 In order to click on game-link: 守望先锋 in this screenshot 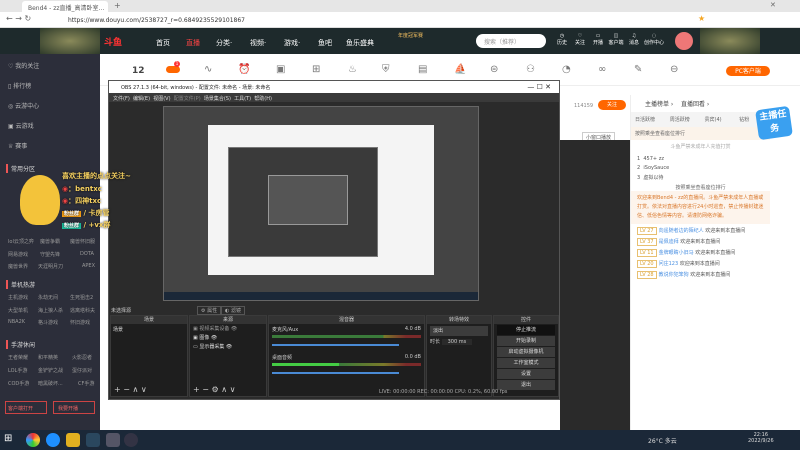, I will do `click(50, 254)`.